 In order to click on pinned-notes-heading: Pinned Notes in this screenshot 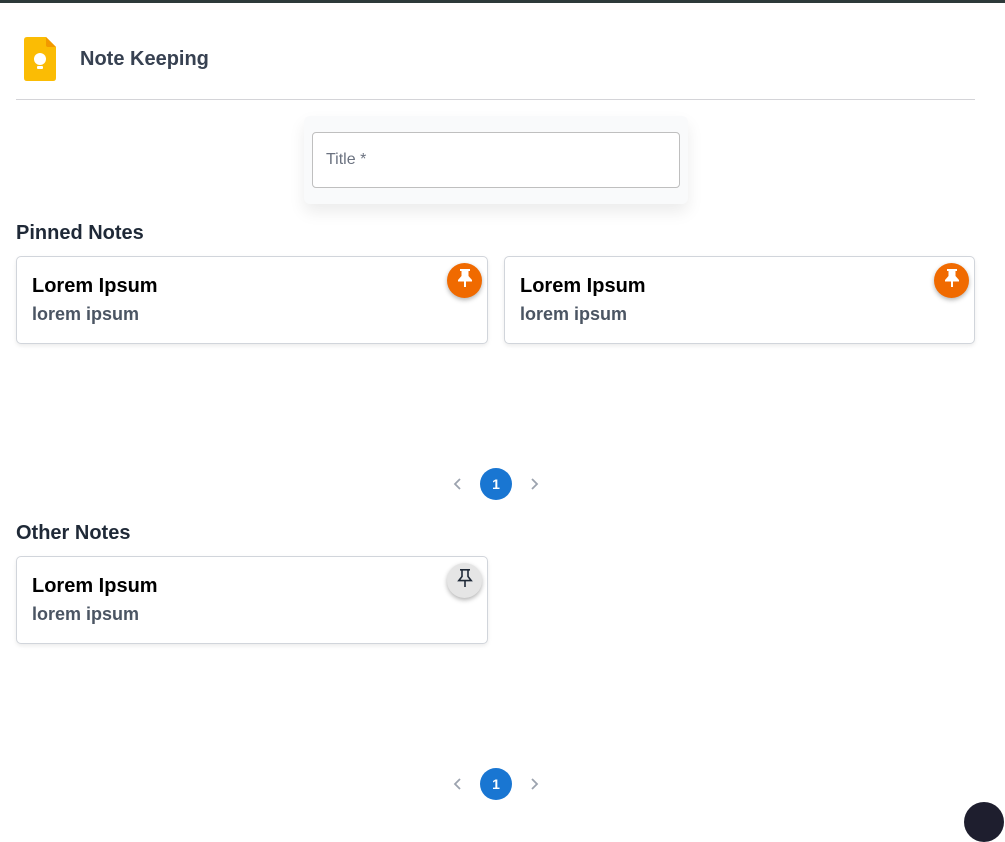, I will do `click(80, 233)`.